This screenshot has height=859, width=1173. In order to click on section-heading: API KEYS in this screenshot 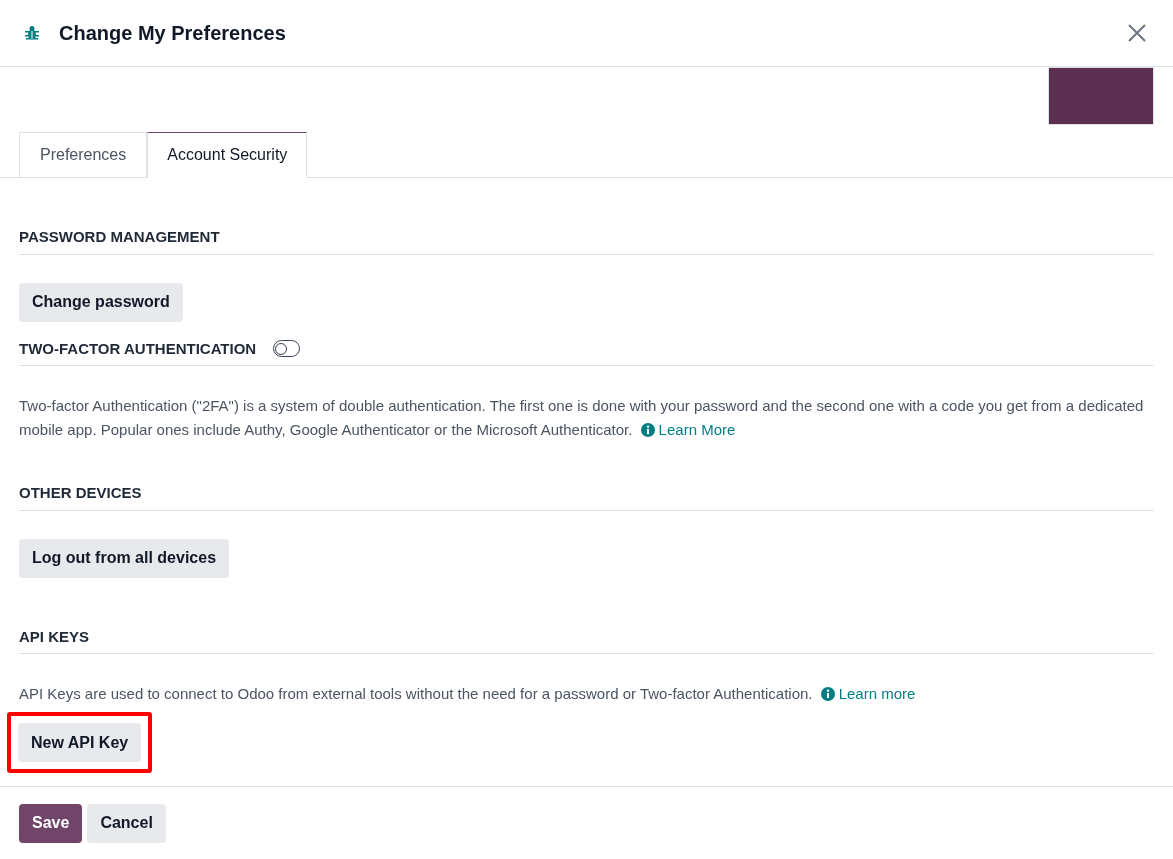, I will do `click(54, 636)`.